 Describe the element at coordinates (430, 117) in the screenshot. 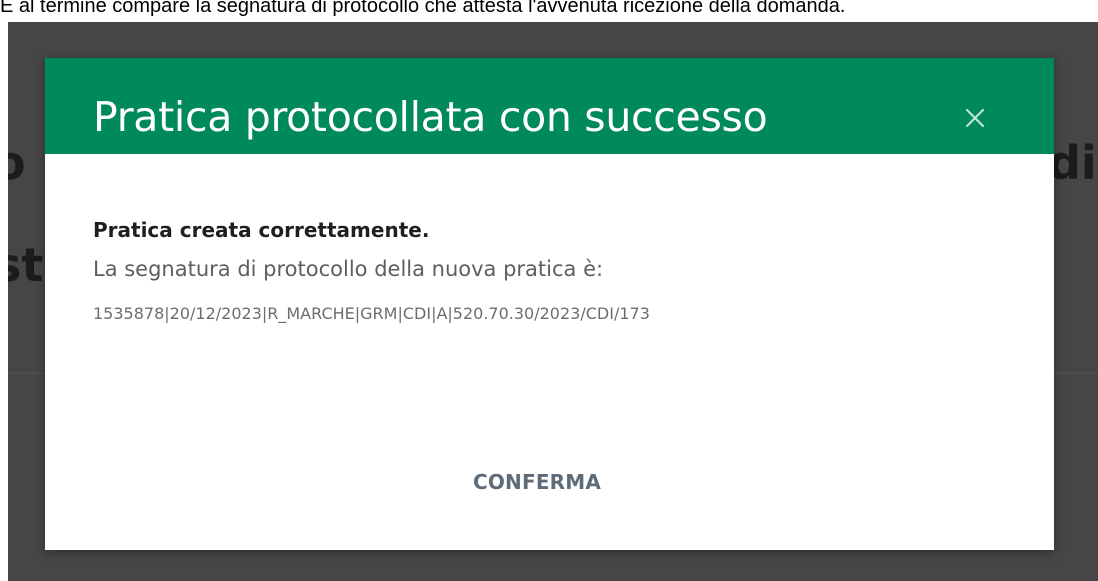

I see `modal-title: Pratica protocollata con successo` at that location.